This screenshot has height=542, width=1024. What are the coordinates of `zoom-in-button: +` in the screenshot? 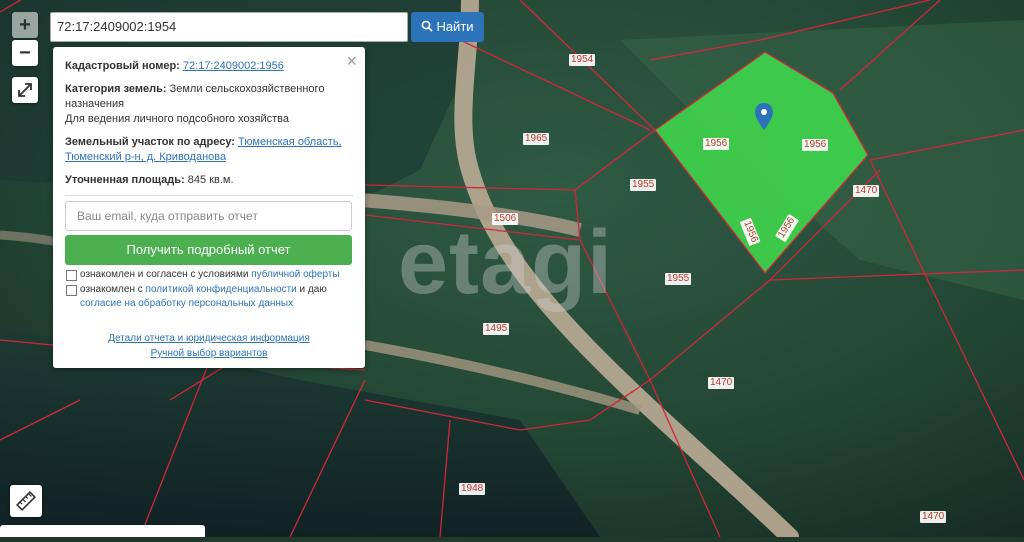 It's located at (25, 25).